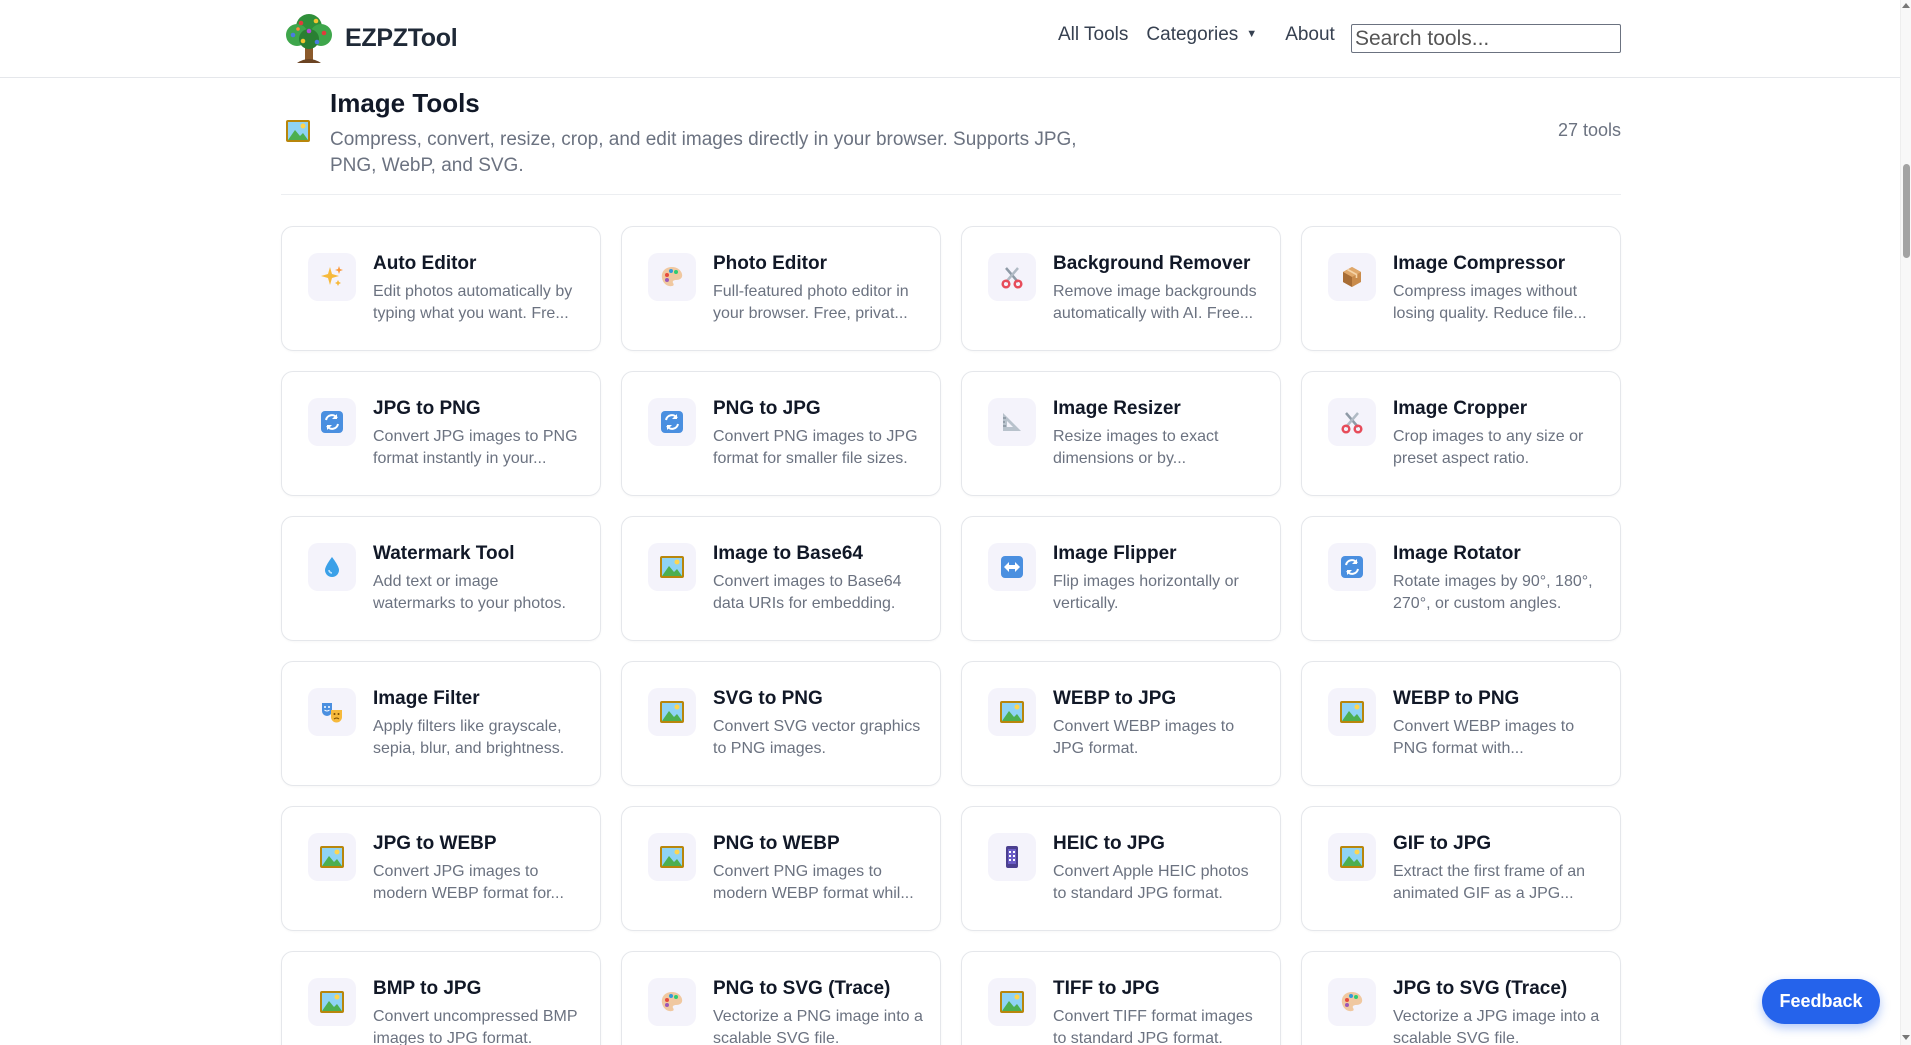 The height and width of the screenshot is (1045, 1911). I want to click on tool-card-title: PNG to JPG, so click(767, 408).